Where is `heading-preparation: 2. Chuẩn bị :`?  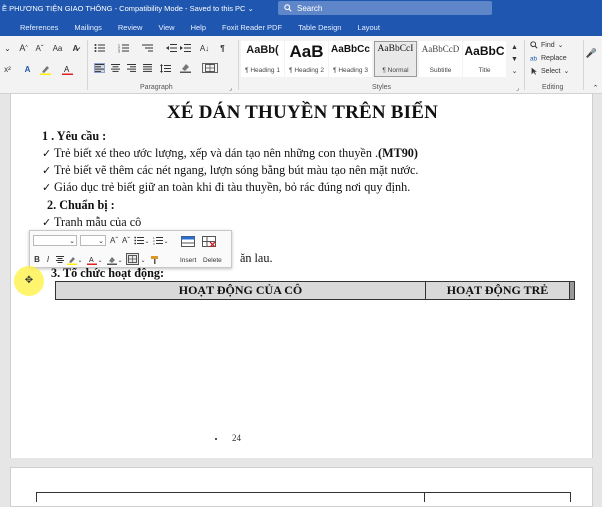
heading-preparation: 2. Chuẩn bị : is located at coordinates (81, 205).